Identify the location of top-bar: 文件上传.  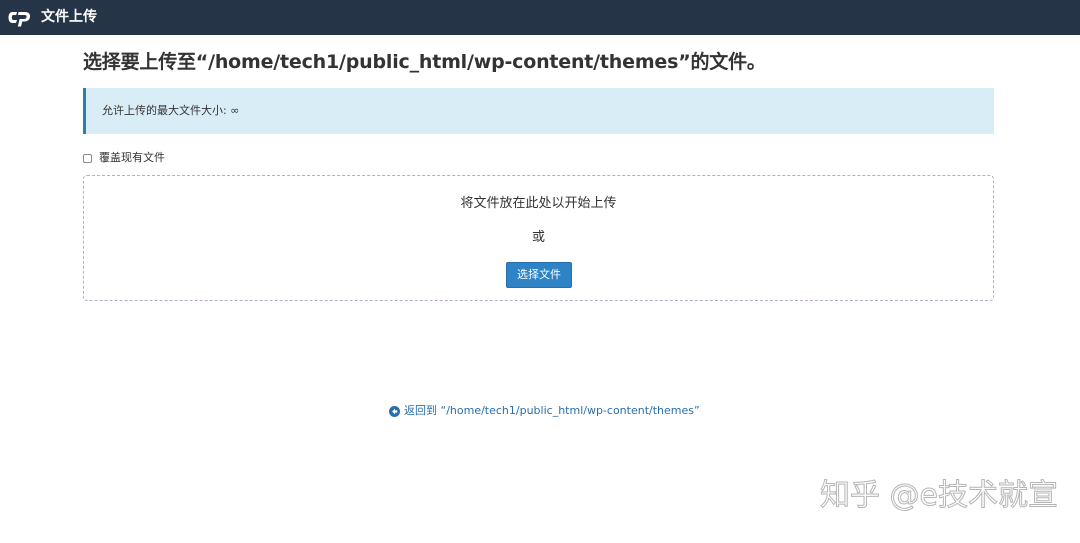
(540, 17).